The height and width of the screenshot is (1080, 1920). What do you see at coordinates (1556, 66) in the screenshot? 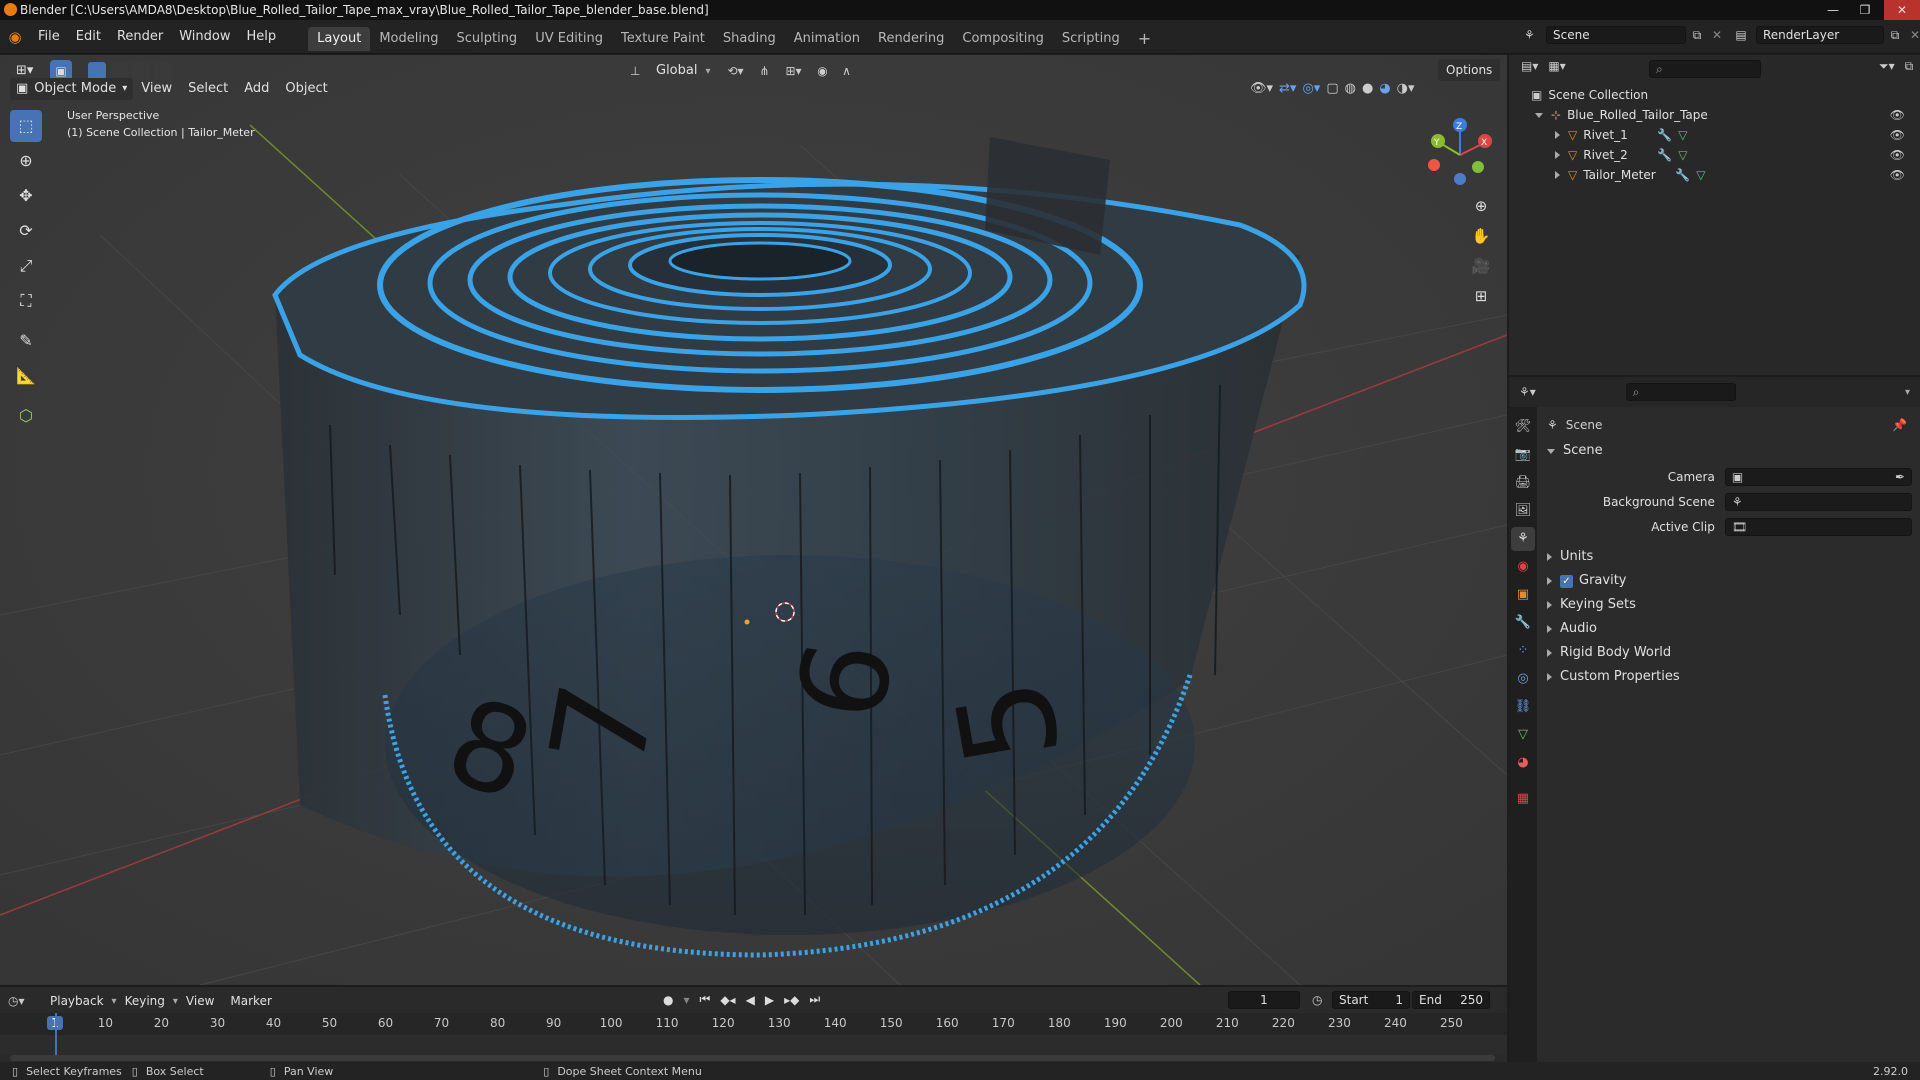
I see `display-mode-icon: ▦▾` at bounding box center [1556, 66].